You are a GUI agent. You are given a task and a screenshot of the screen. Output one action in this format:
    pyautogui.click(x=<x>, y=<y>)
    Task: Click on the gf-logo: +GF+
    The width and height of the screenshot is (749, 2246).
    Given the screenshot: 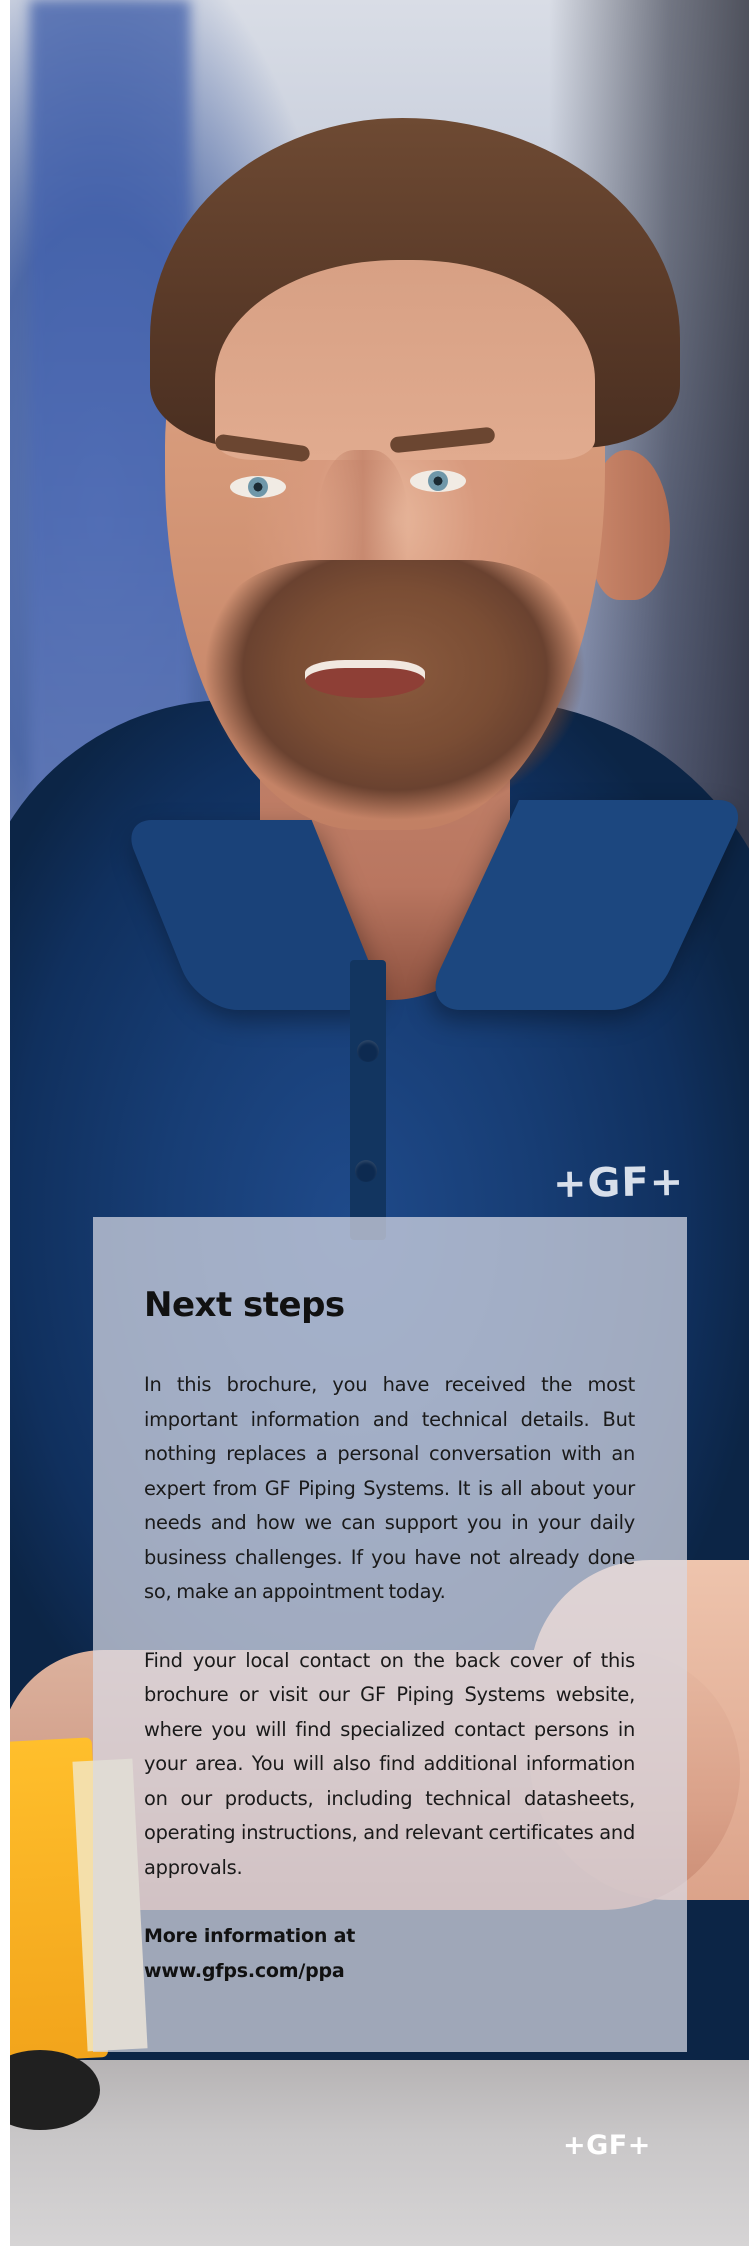 What is the action you would take?
    pyautogui.click(x=607, y=2145)
    